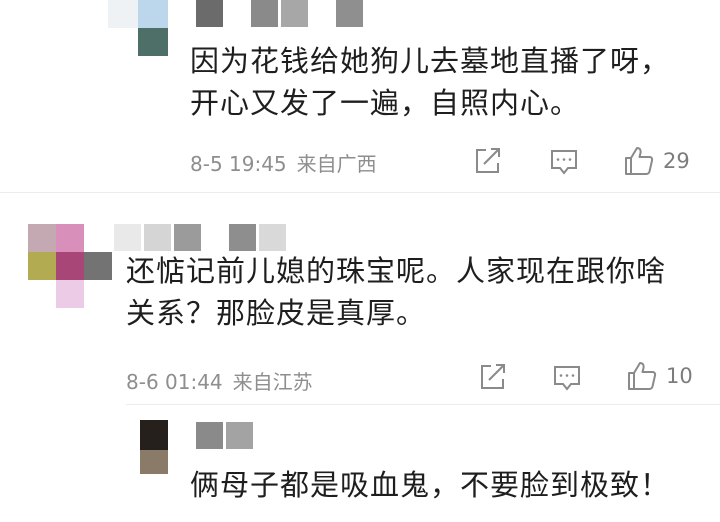 The image size is (720, 522). I want to click on comment-text: 俩母子都是吸血鬼，不要脸到极致！, so click(430, 485).